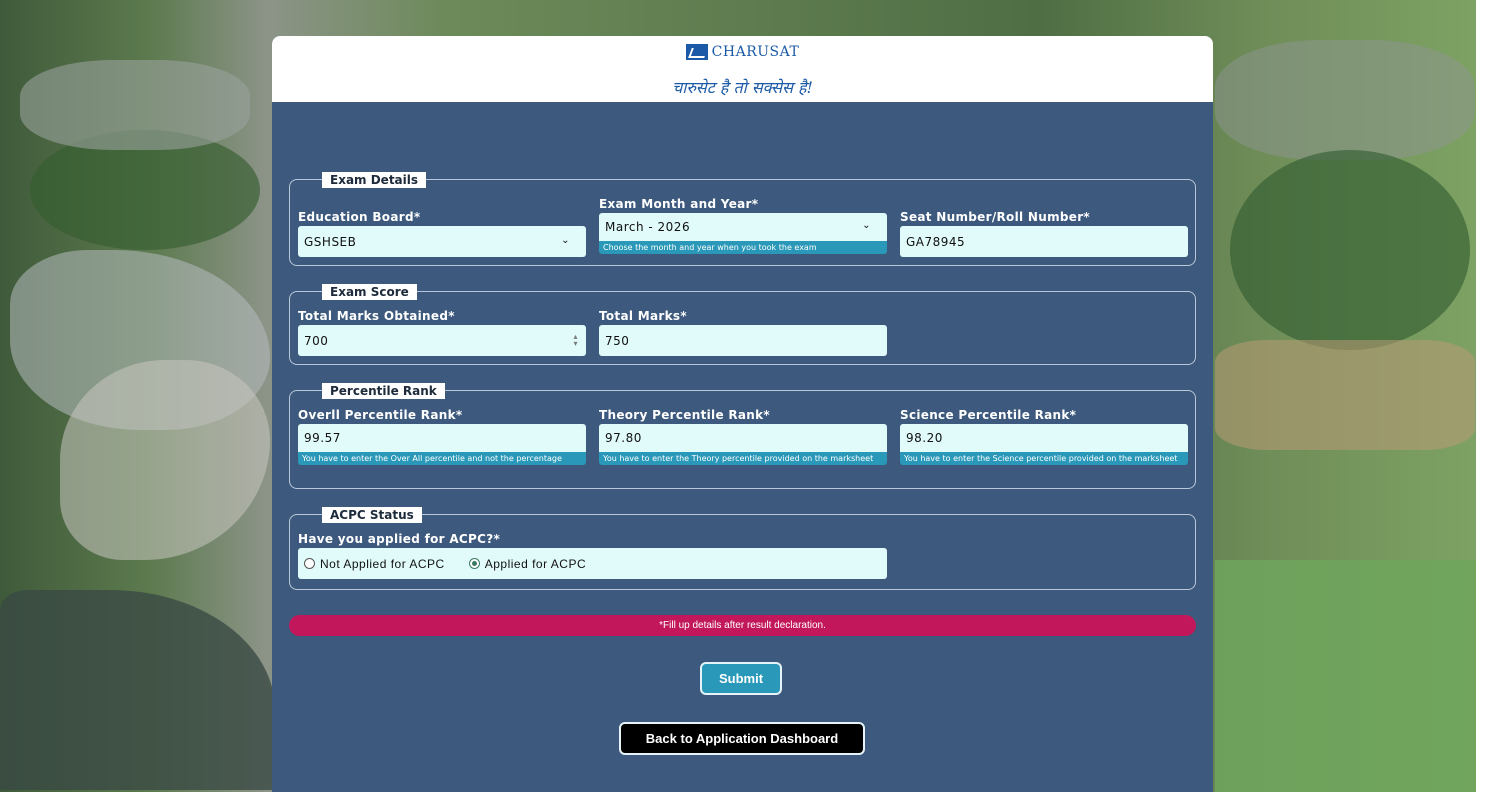  I want to click on input-value: 750, so click(617, 340).